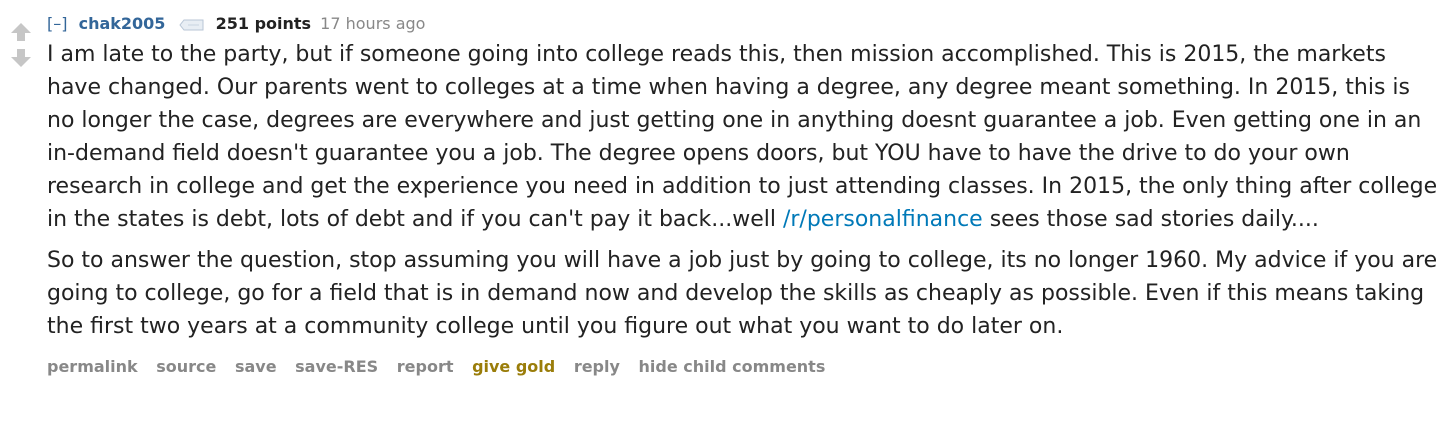  What do you see at coordinates (21, 32) in the screenshot?
I see `upvote-arrow-icon` at bounding box center [21, 32].